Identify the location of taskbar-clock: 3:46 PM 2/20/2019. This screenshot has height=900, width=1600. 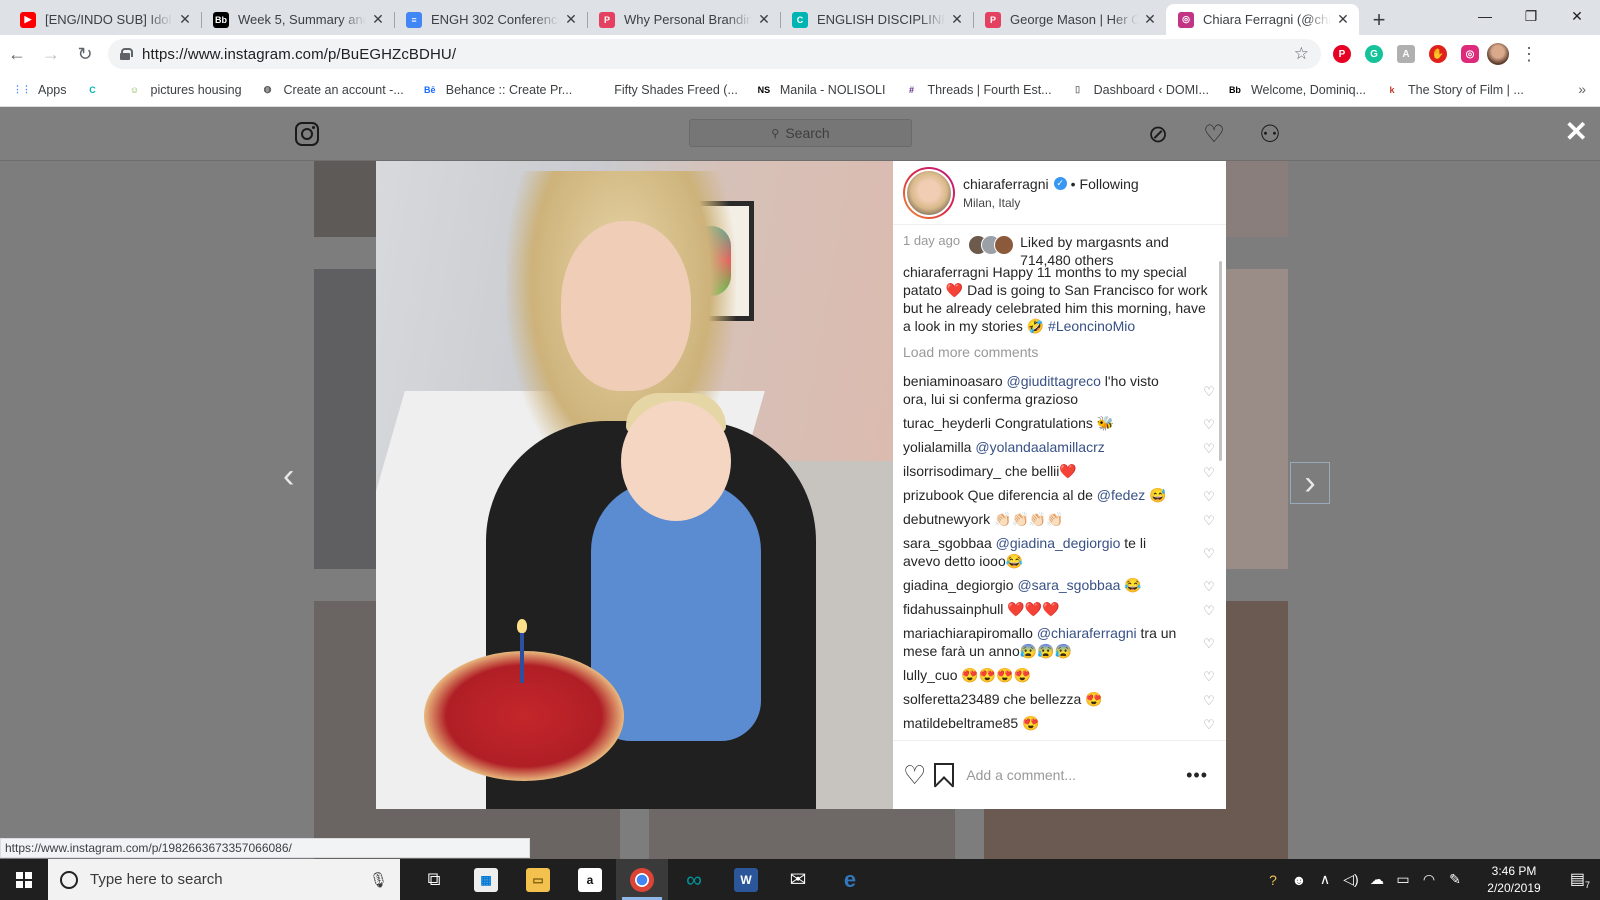
(1514, 880).